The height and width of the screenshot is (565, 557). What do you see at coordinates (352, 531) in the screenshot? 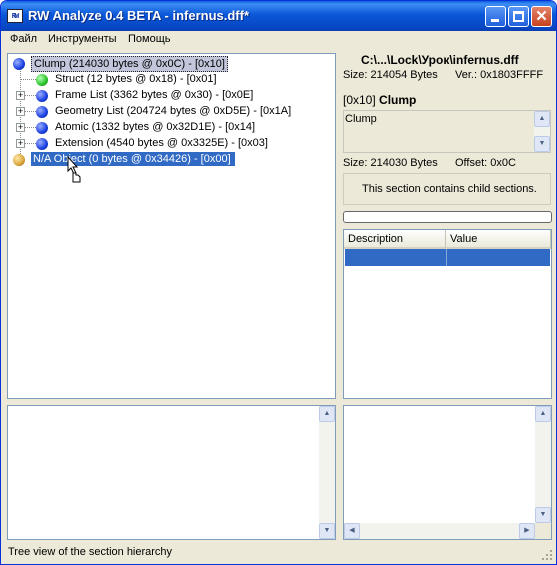
I see `scroll-left-icon: ◀` at bounding box center [352, 531].